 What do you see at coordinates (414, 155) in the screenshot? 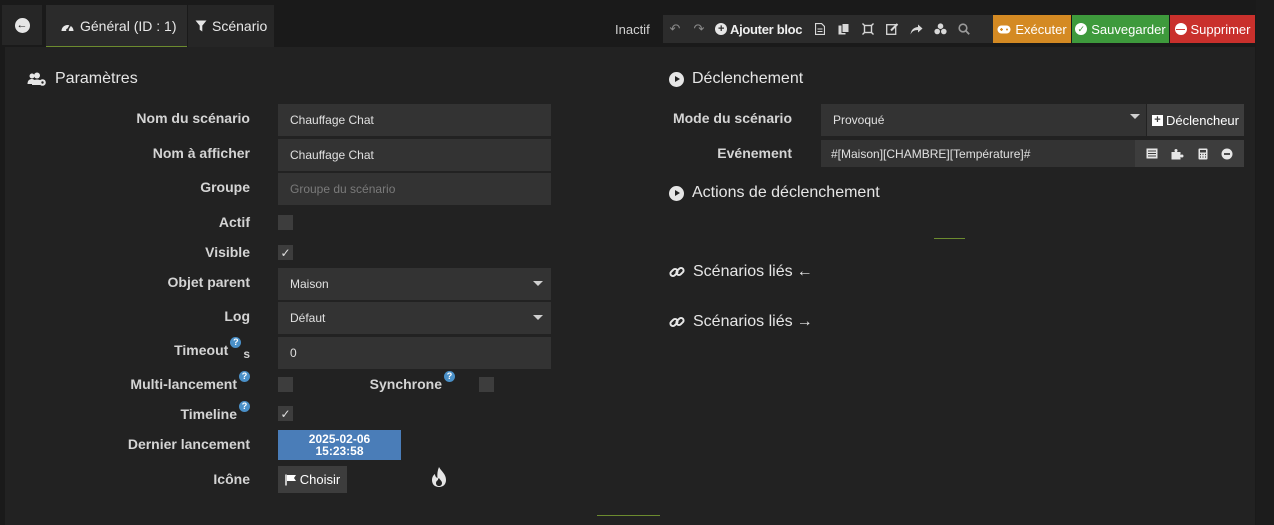
I see `display-name-input` at bounding box center [414, 155].